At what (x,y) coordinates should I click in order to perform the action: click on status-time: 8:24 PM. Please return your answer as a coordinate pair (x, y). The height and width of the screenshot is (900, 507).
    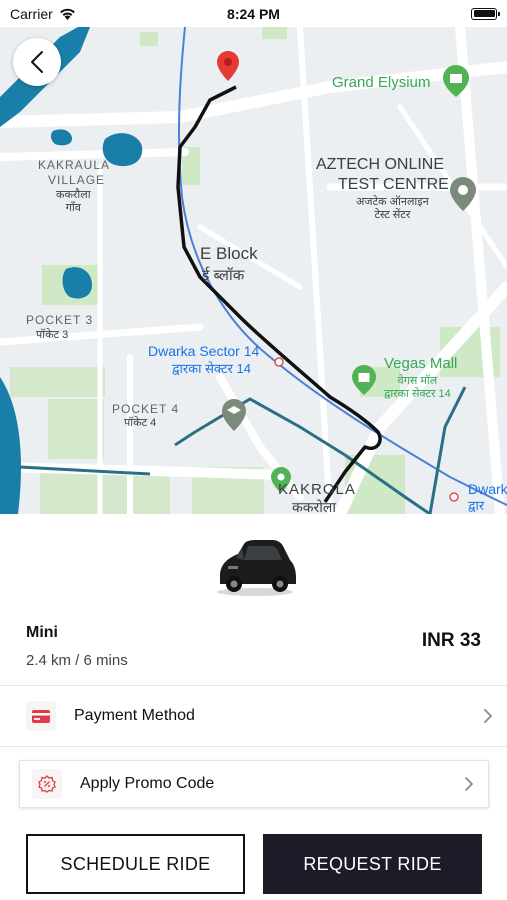
    Looking at the image, I should click on (253, 13).